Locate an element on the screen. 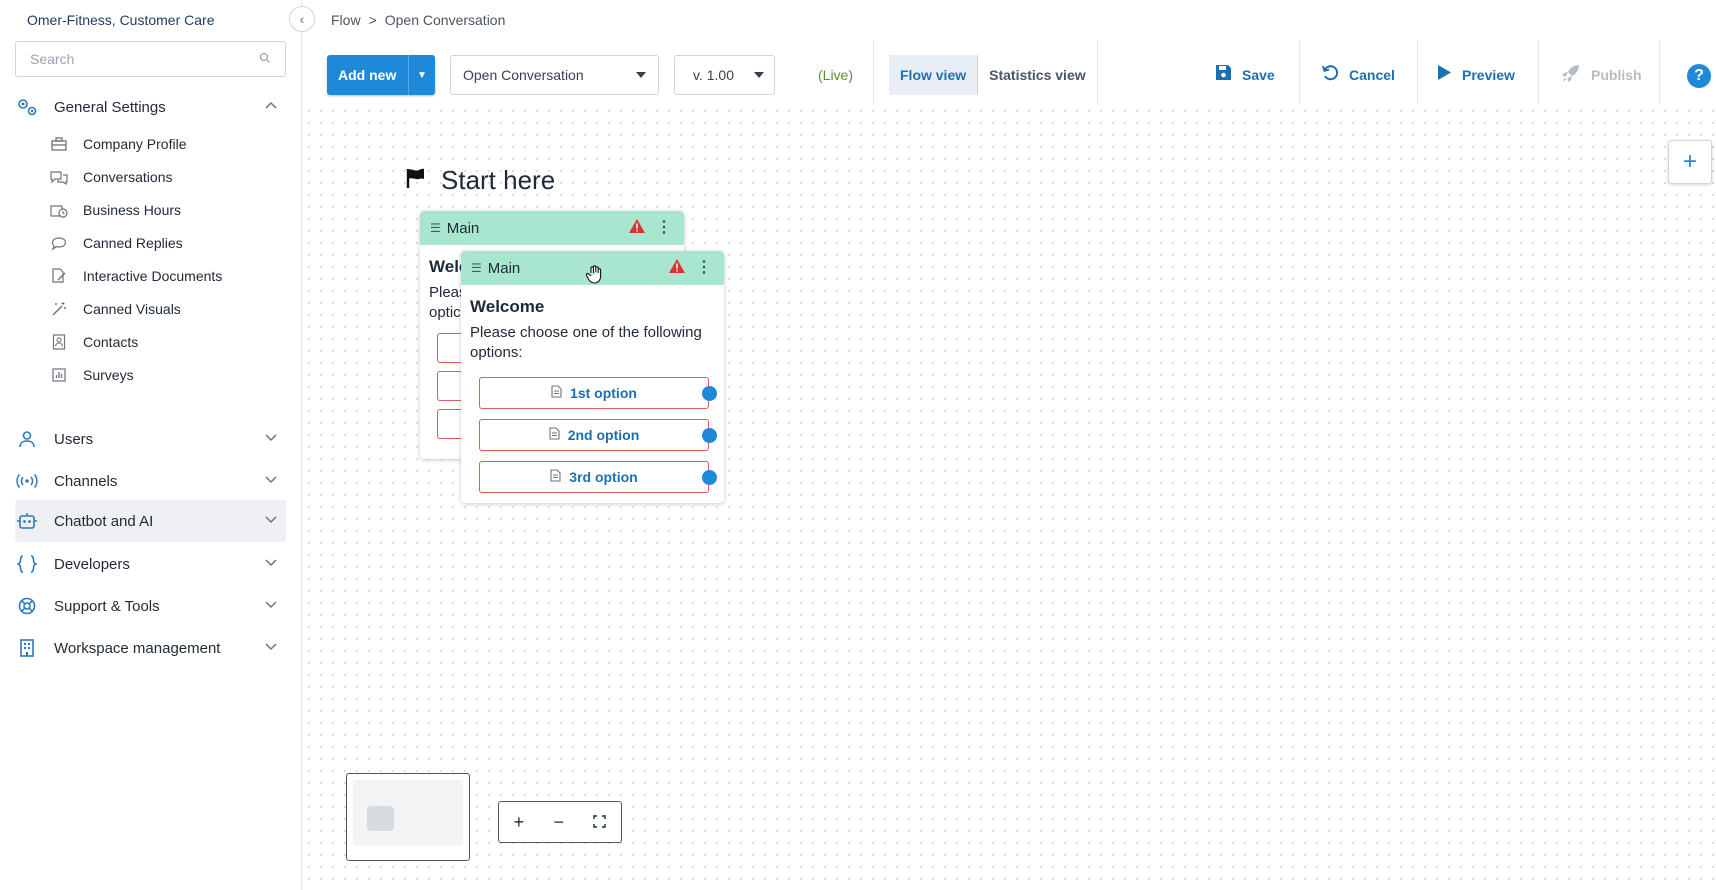 This screenshot has width=1716, height=890. view-tabs: Flow view Statistics view is located at coordinates (993, 75).